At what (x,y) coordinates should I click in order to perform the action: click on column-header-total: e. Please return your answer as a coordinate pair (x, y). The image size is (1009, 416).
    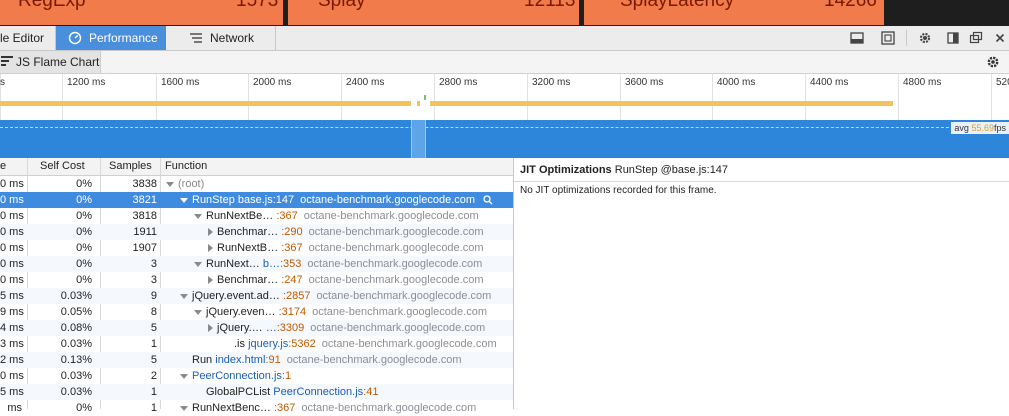
    Looking at the image, I should click on (3, 166).